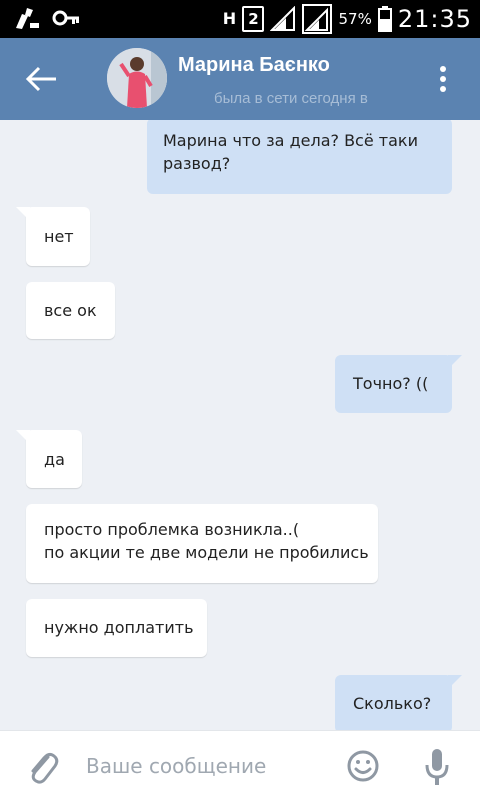  What do you see at coordinates (392, 703) in the screenshot?
I see `message-text: Сколько?` at bounding box center [392, 703].